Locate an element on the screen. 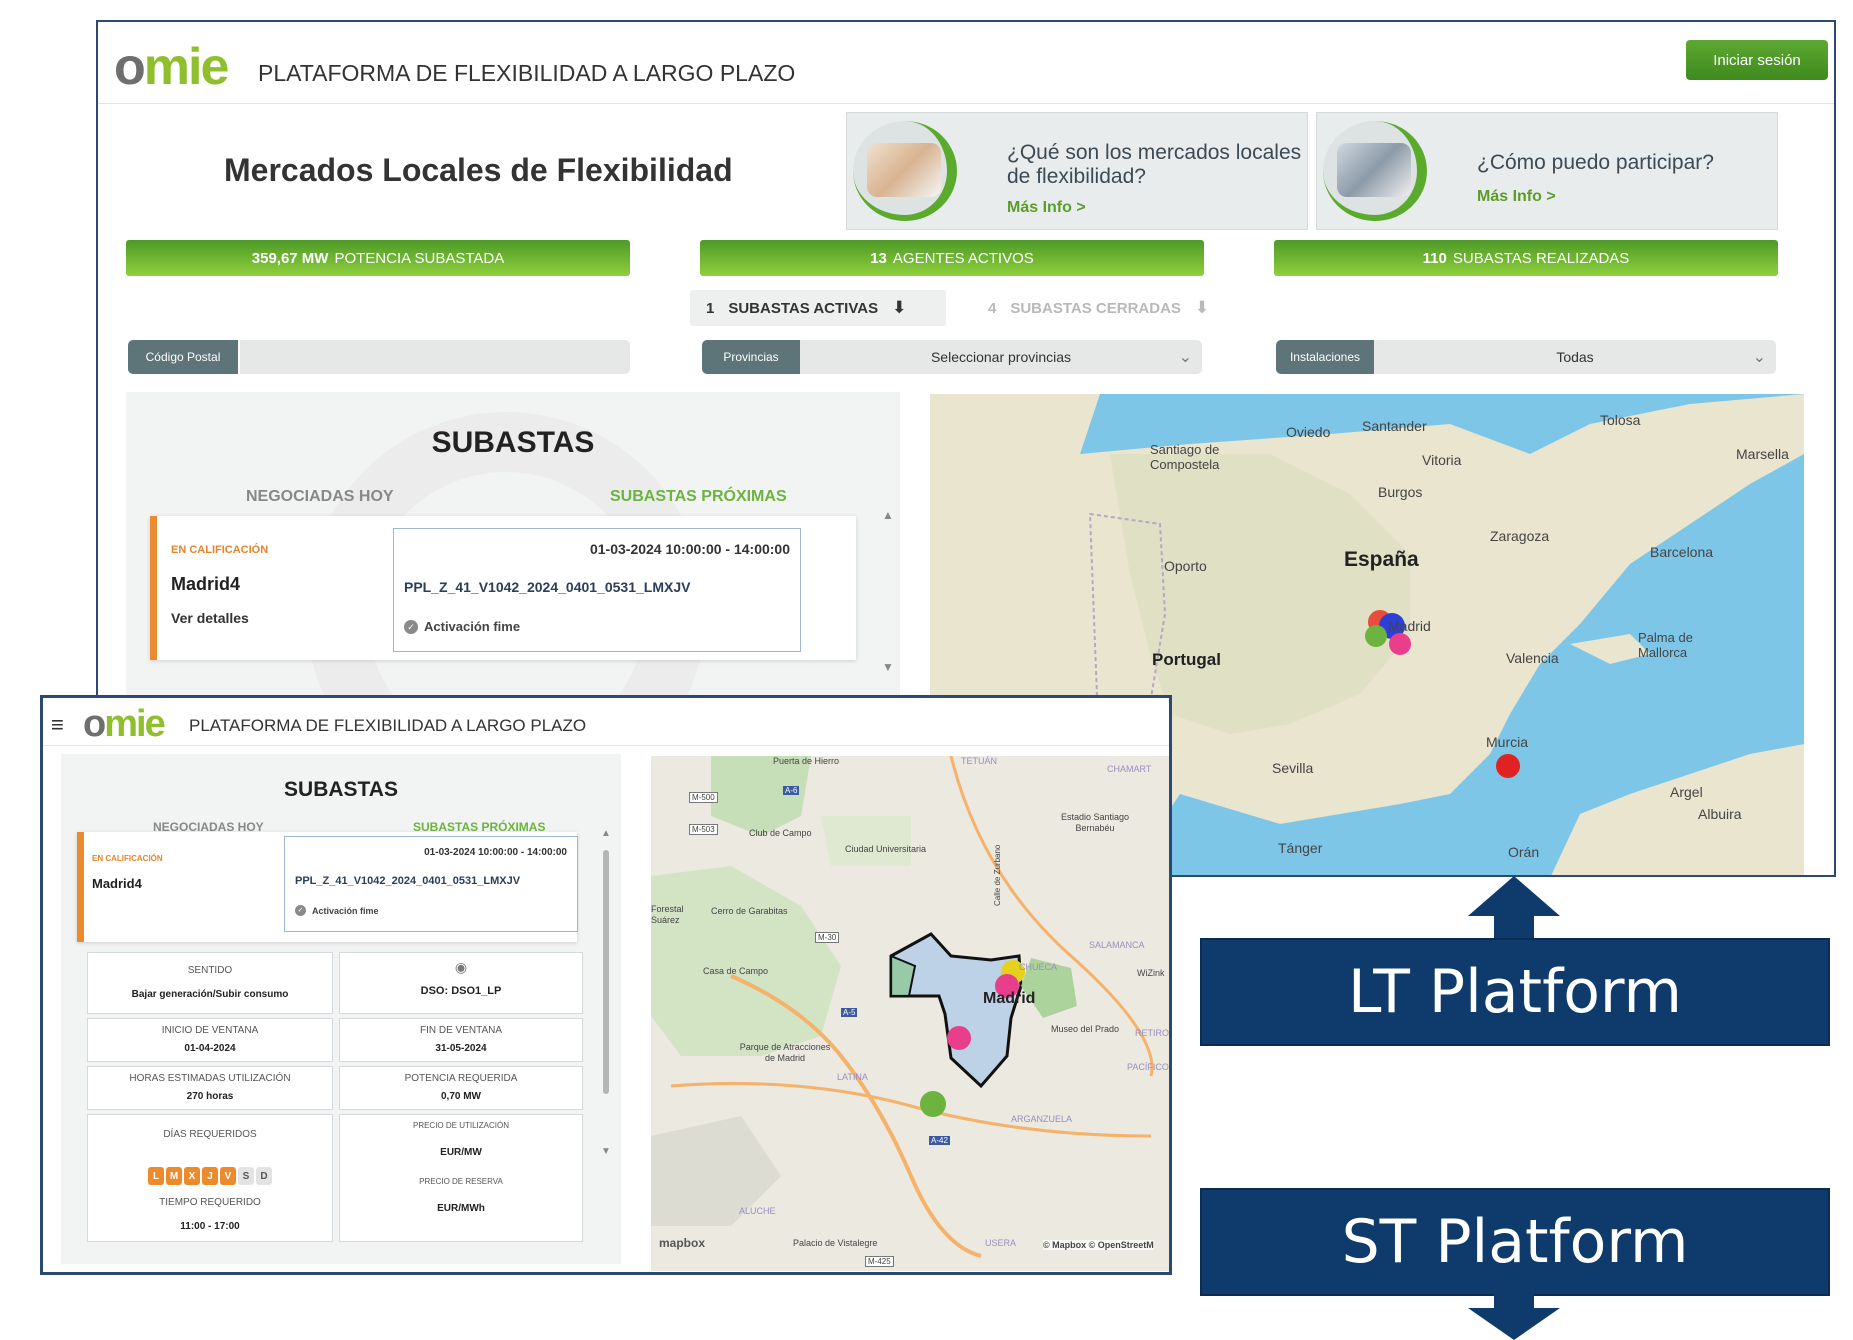 The height and width of the screenshot is (1340, 1853). road-badge-m30: M-30 is located at coordinates (827, 937).